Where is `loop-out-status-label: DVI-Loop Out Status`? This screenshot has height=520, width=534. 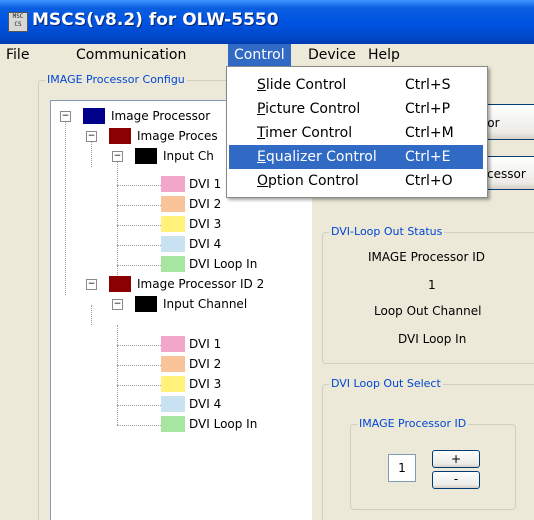
loop-out-status-label: DVI-Loop Out Status is located at coordinates (387, 231).